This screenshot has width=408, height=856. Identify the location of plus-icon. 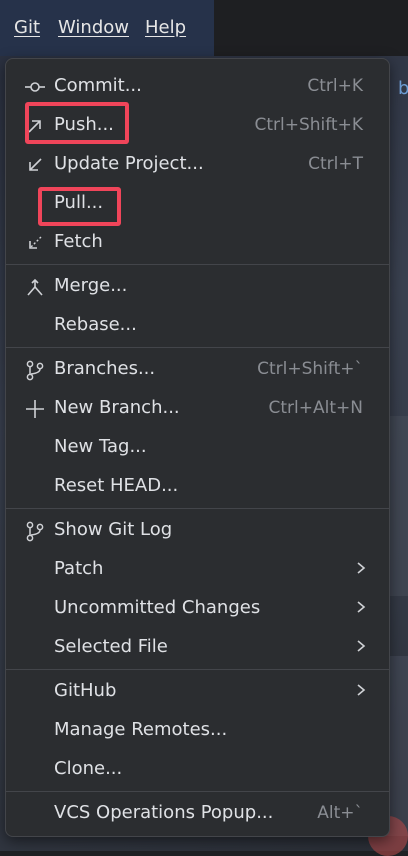
(35, 409).